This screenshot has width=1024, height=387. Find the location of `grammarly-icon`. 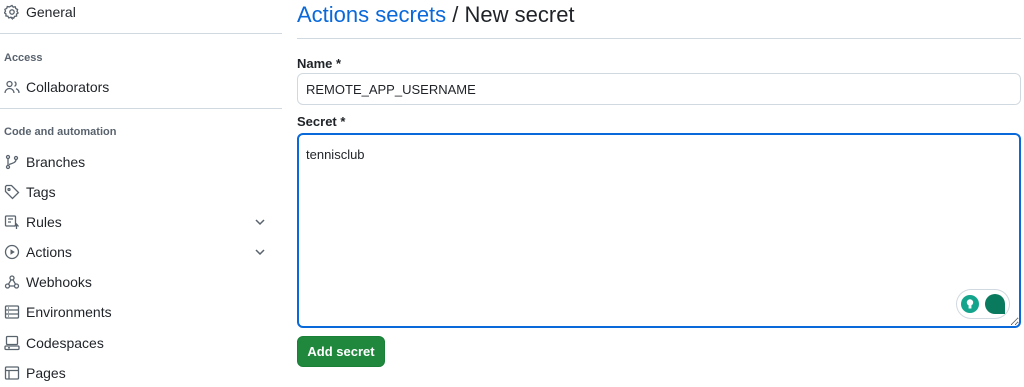

grammarly-icon is located at coordinates (994, 304).